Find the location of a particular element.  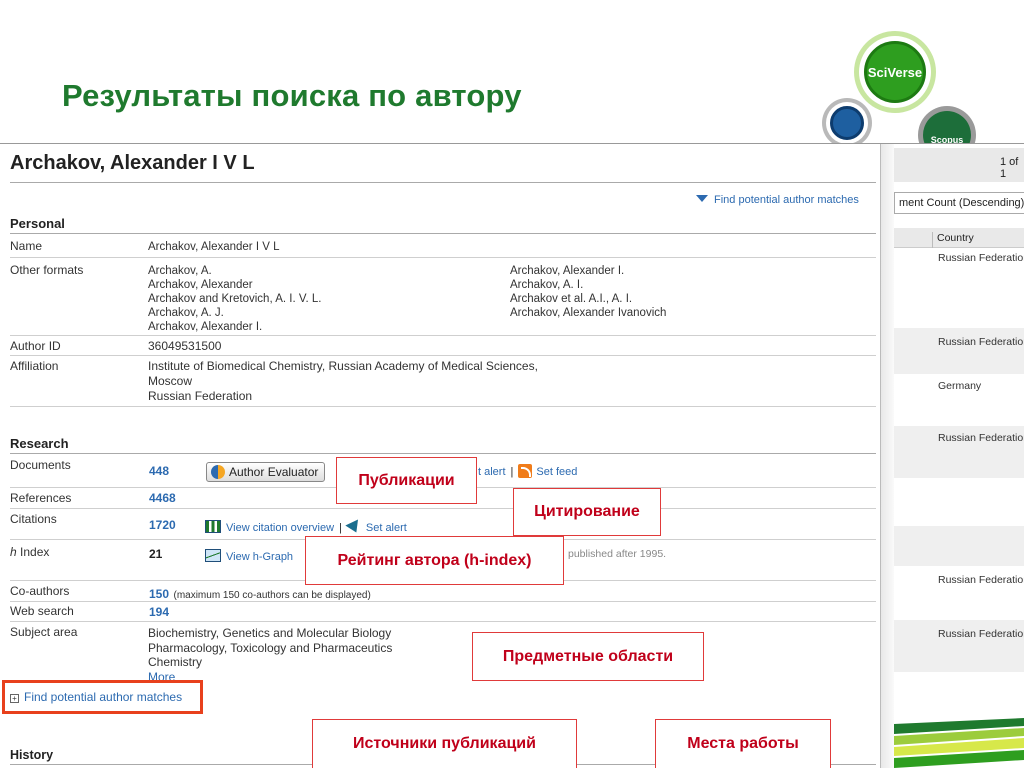

other-formats-label: Other formats is located at coordinates (47, 270).